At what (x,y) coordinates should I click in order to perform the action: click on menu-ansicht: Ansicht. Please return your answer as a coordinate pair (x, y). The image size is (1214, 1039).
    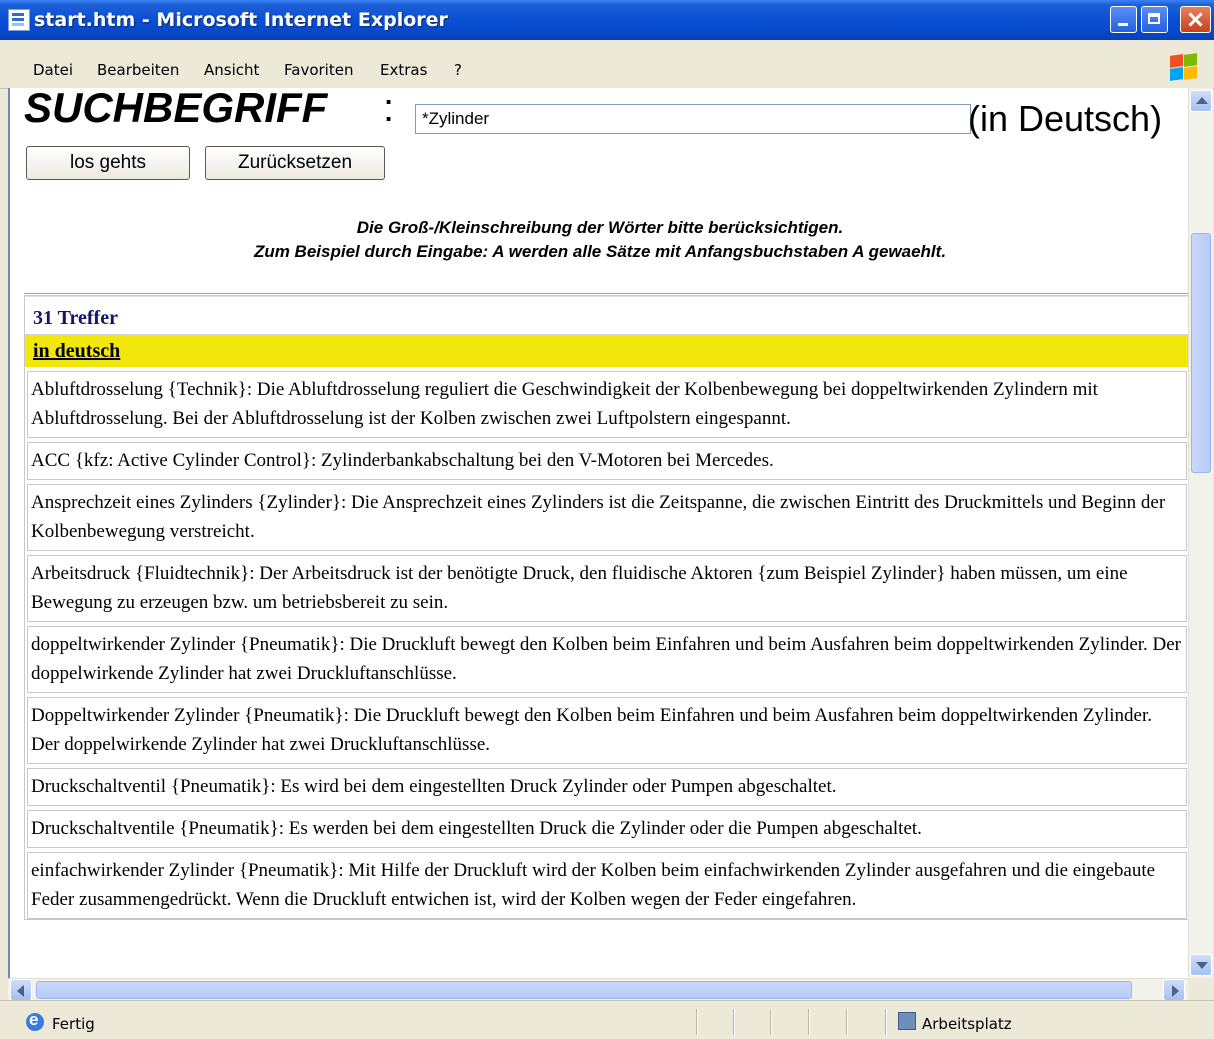
    Looking at the image, I should click on (231, 70).